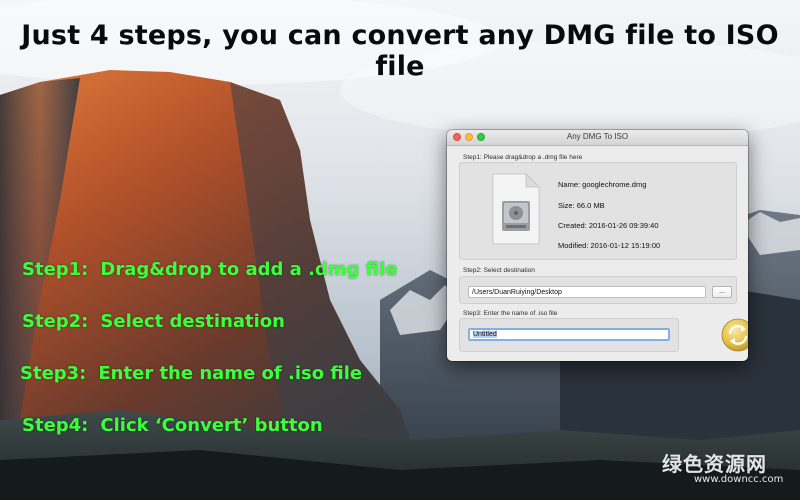  What do you see at coordinates (53, 373) in the screenshot?
I see `step-number: Step3:` at bounding box center [53, 373].